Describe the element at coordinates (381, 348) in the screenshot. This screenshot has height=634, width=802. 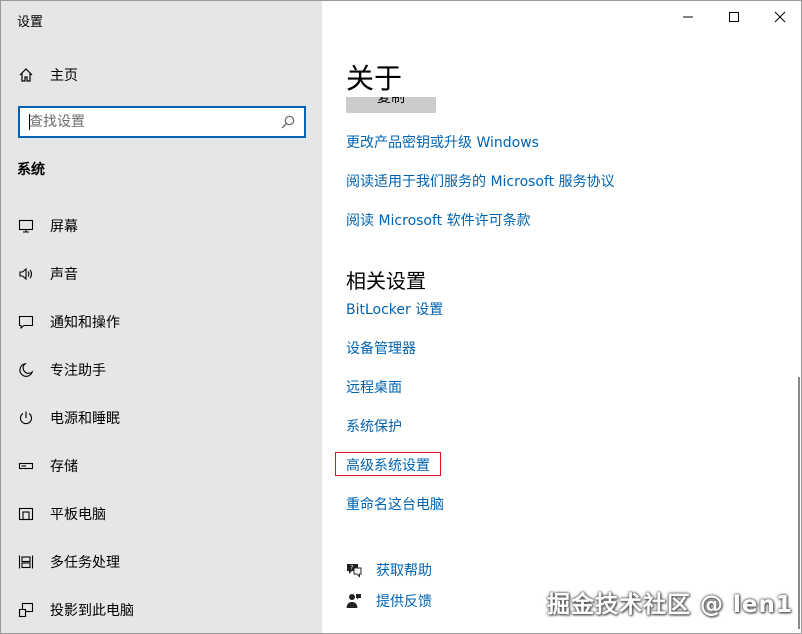
I see `link-device-manager: 设备管理器` at that location.